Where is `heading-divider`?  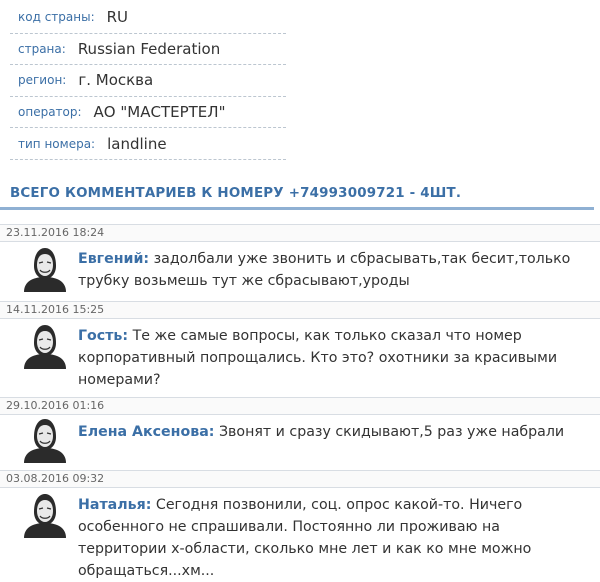 heading-divider is located at coordinates (297, 208).